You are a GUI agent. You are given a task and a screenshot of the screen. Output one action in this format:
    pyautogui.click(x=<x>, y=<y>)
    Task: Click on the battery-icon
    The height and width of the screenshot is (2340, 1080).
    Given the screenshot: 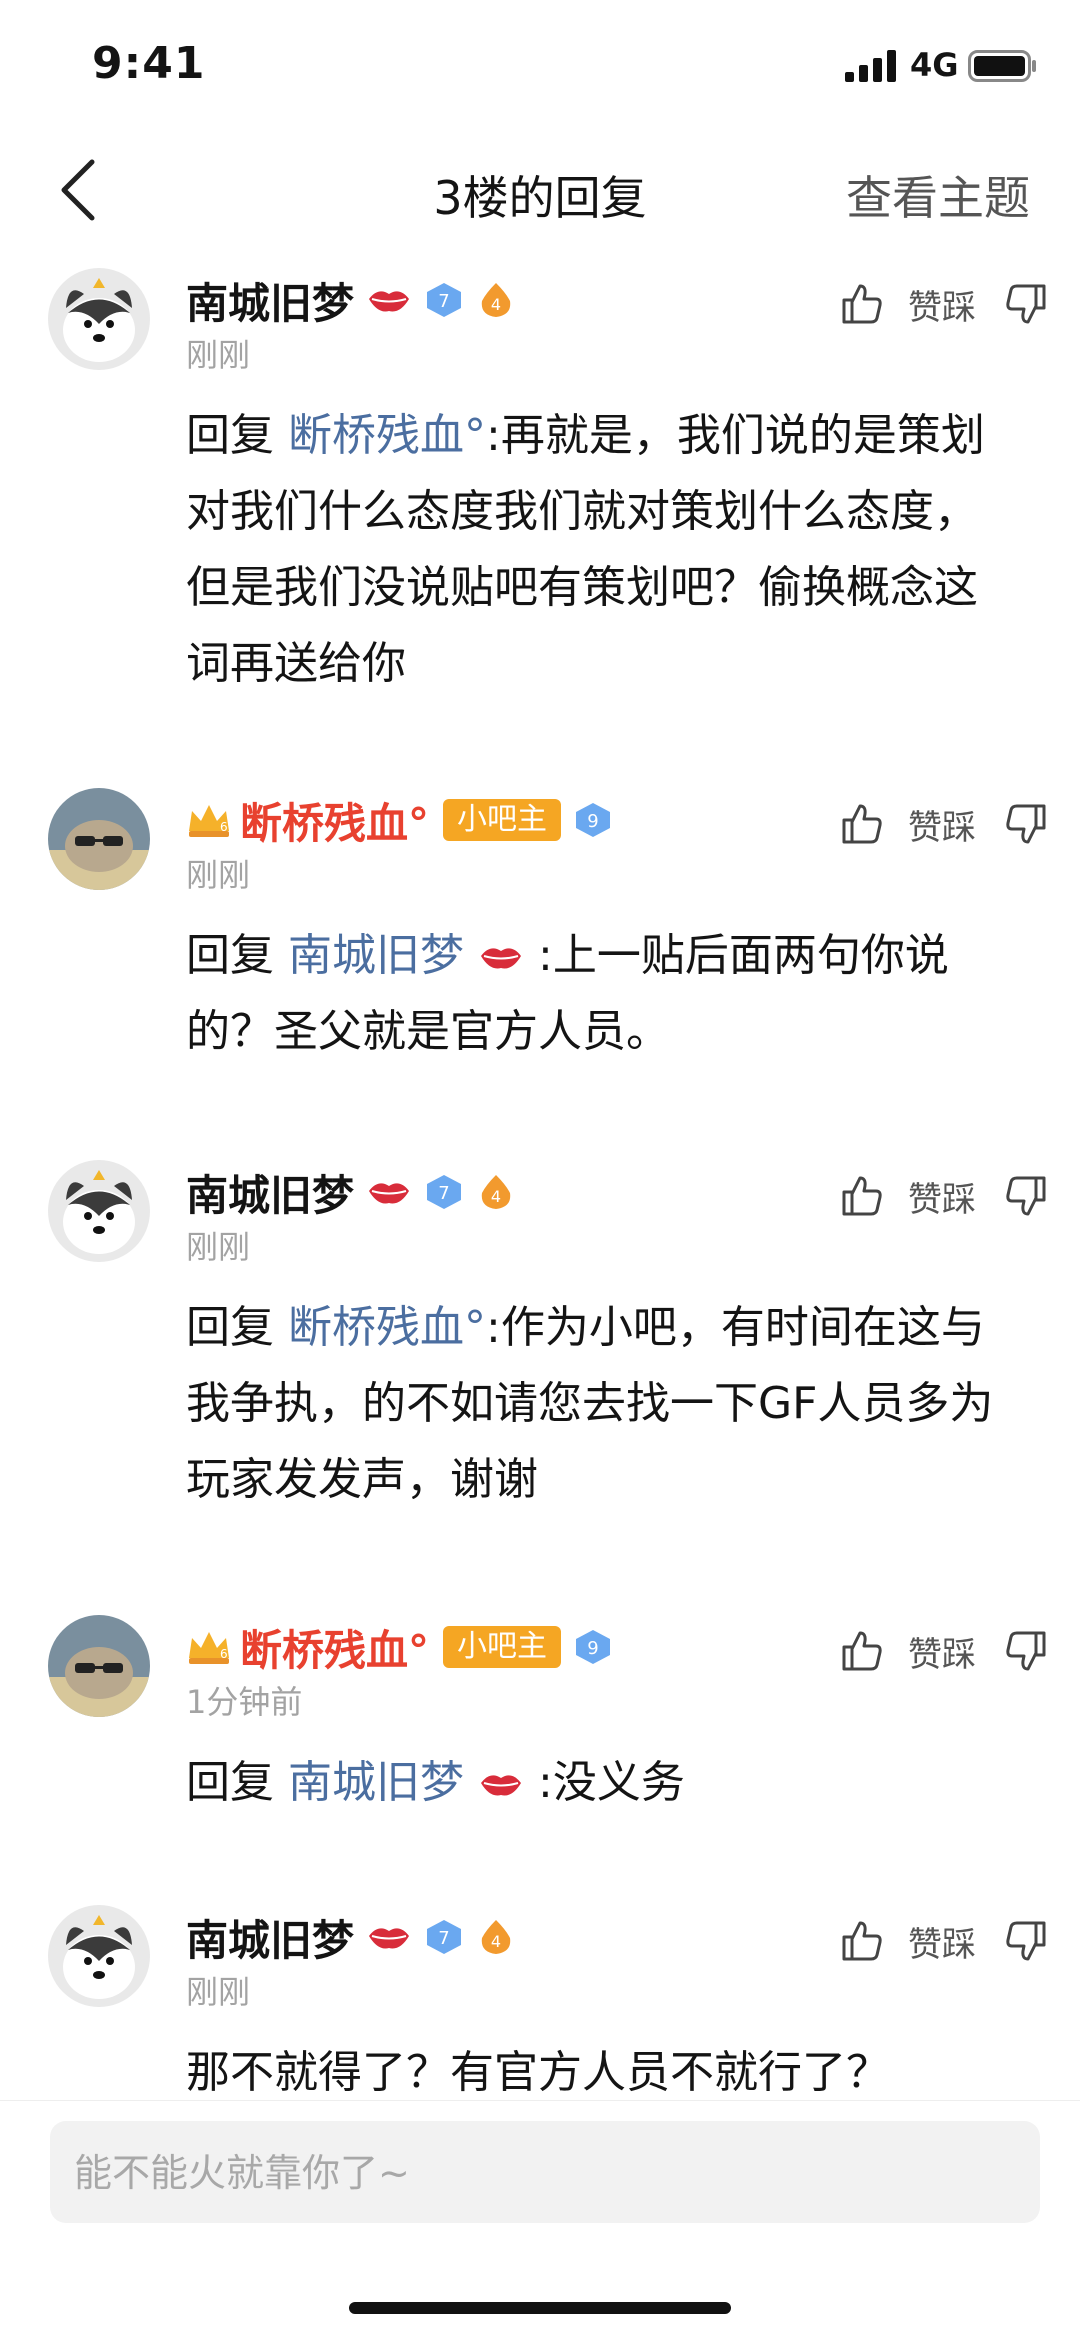 What is the action you would take?
    pyautogui.click(x=1002, y=66)
    